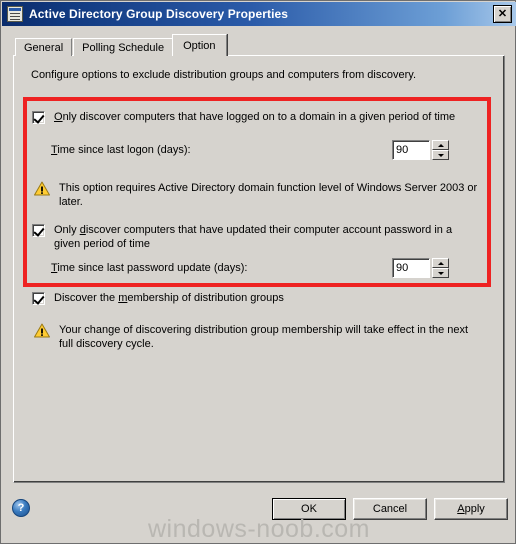 The image size is (516, 544). Describe the element at coordinates (199, 45) in the screenshot. I see `tab-option: Option` at that location.